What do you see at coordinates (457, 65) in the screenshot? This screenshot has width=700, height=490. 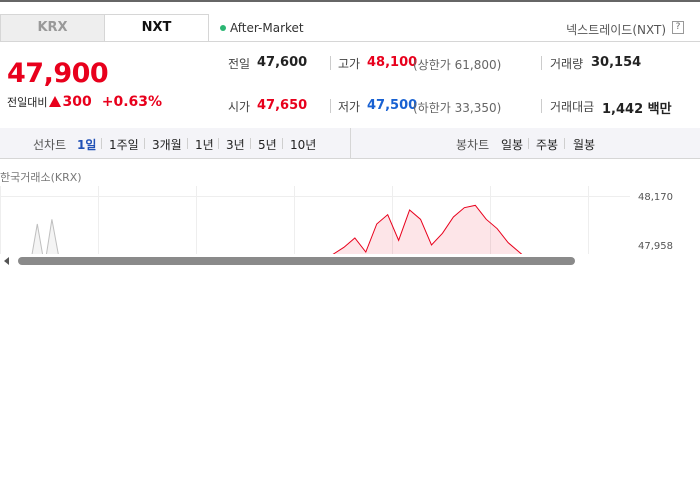 I see `upper-limit: (상한가 61,800)` at bounding box center [457, 65].